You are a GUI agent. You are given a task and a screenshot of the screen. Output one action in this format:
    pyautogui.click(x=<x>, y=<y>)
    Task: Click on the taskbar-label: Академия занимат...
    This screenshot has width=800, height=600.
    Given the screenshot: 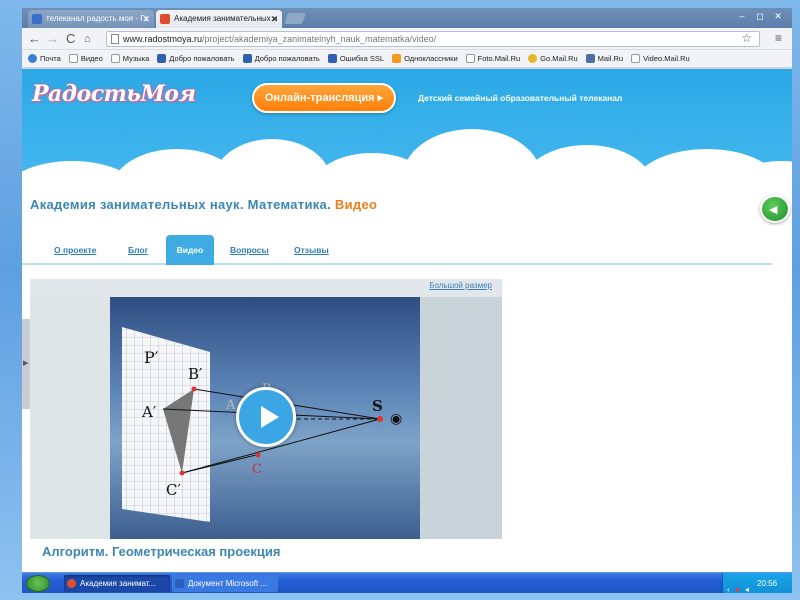 What is the action you would take?
    pyautogui.click(x=118, y=583)
    